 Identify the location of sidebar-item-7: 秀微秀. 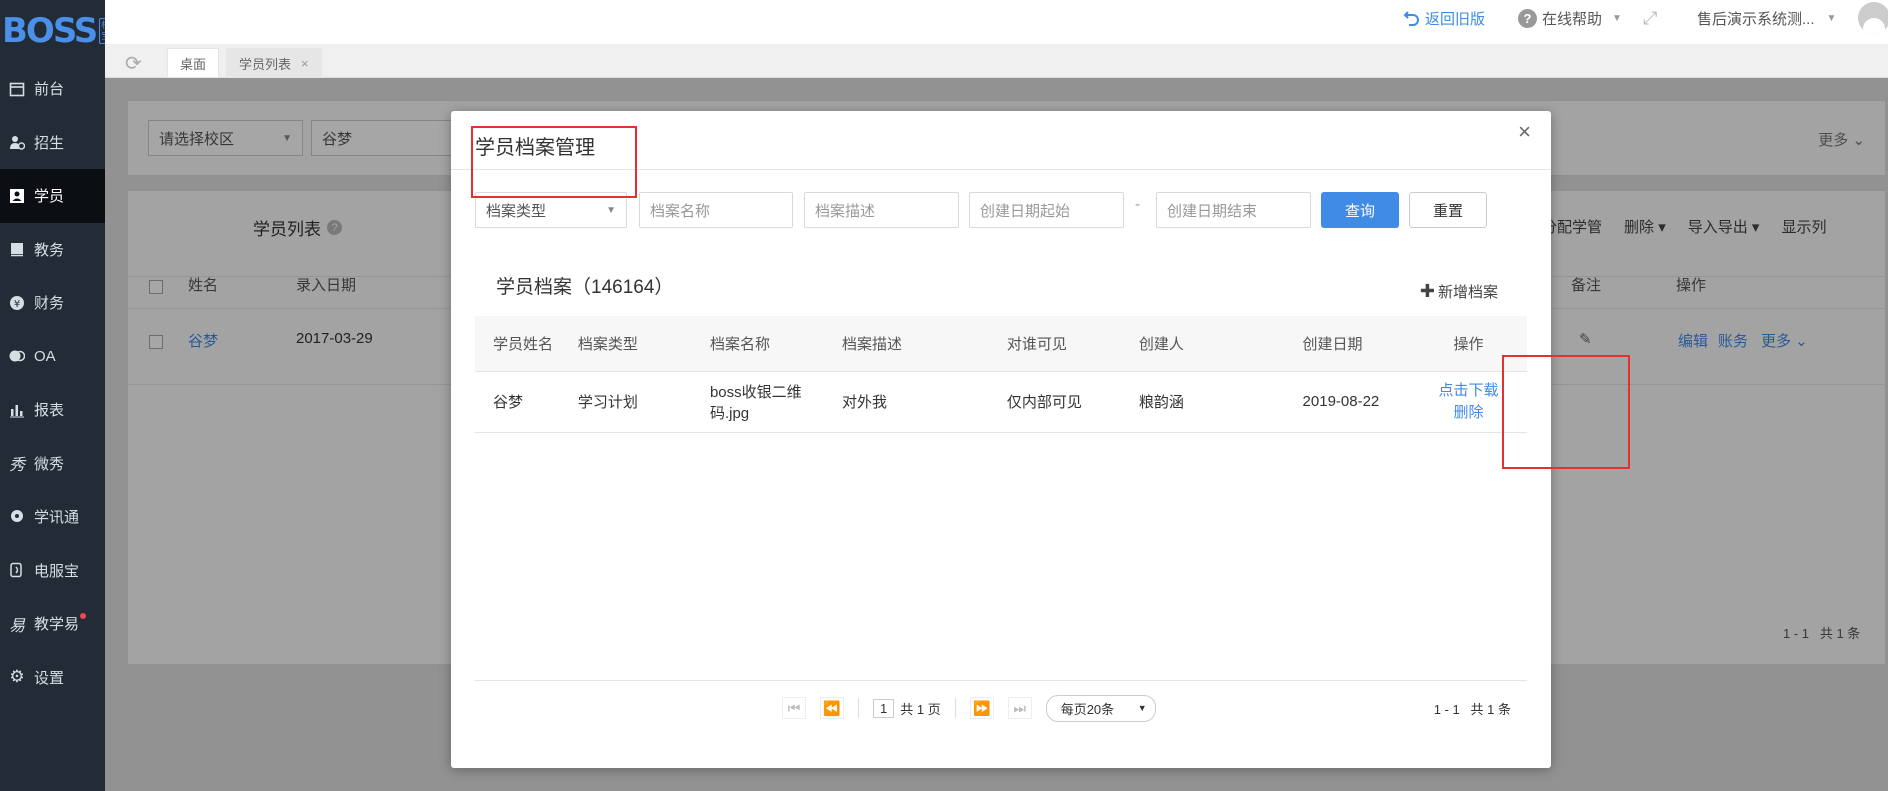
(52, 464).